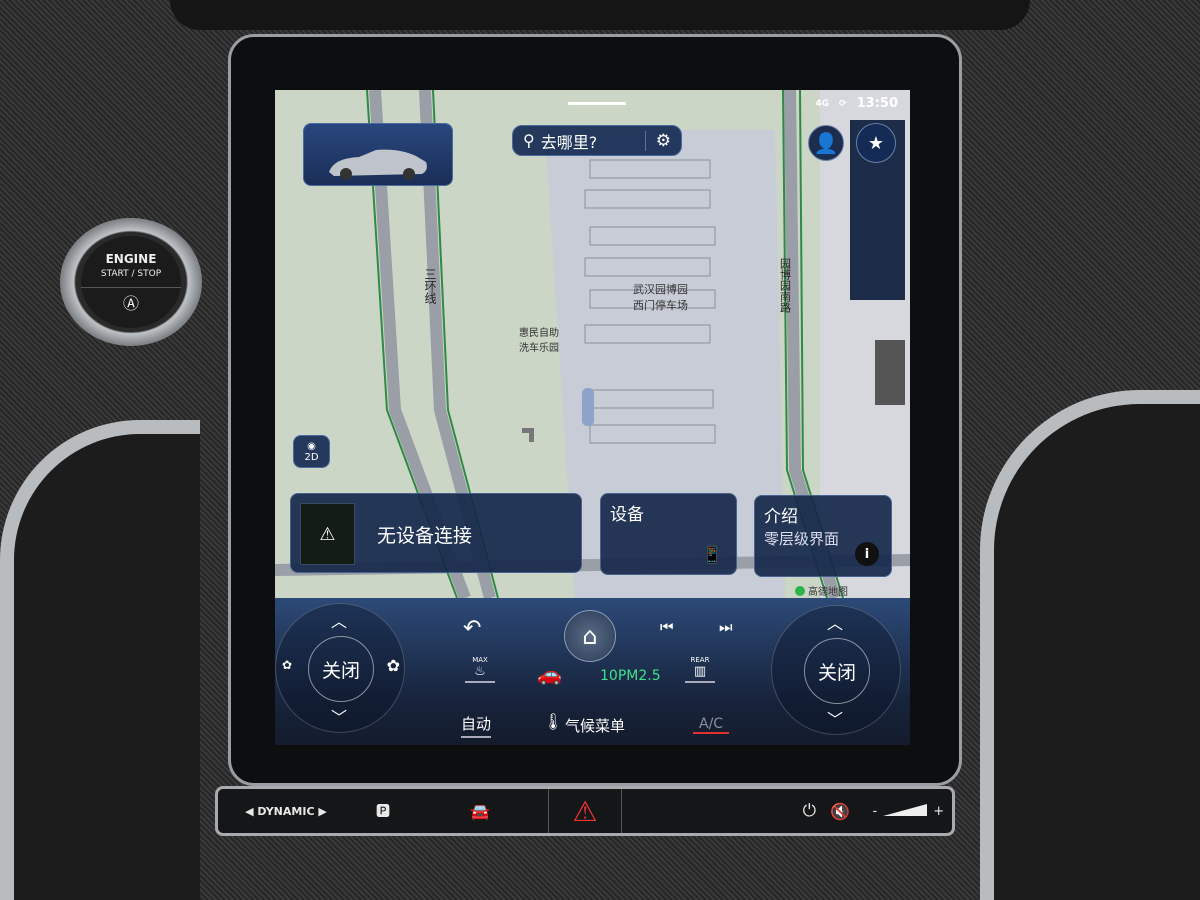  I want to click on dashboard-trim-right, so click(1090, 645).